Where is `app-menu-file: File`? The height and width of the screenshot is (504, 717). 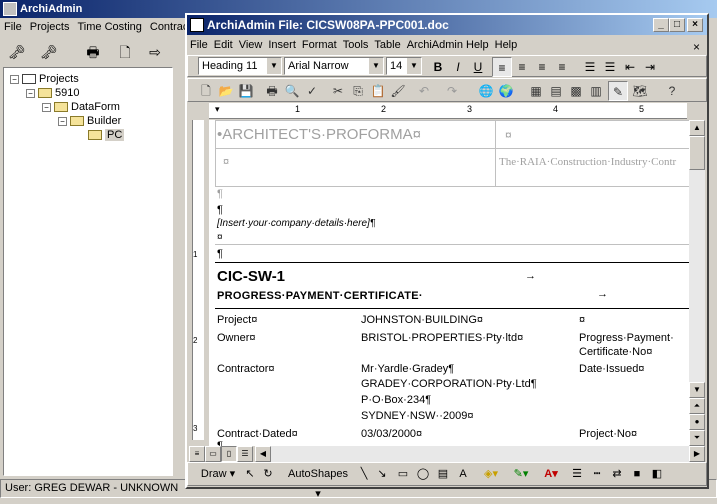 app-menu-file: File is located at coordinates (13, 27).